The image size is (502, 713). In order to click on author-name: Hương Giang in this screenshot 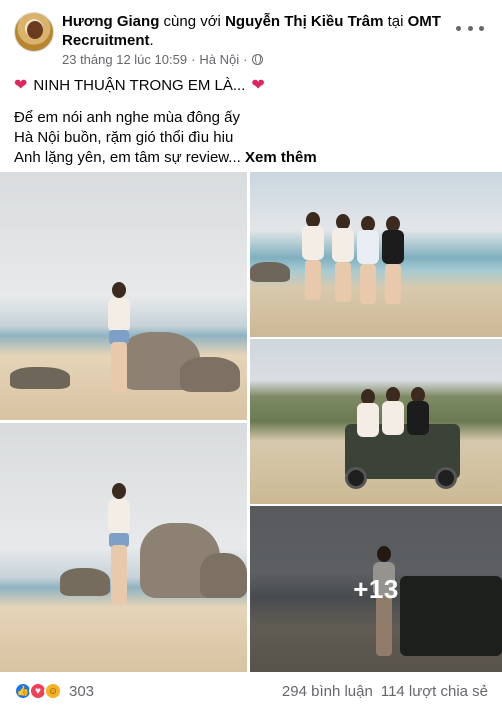, I will do `click(110, 21)`.